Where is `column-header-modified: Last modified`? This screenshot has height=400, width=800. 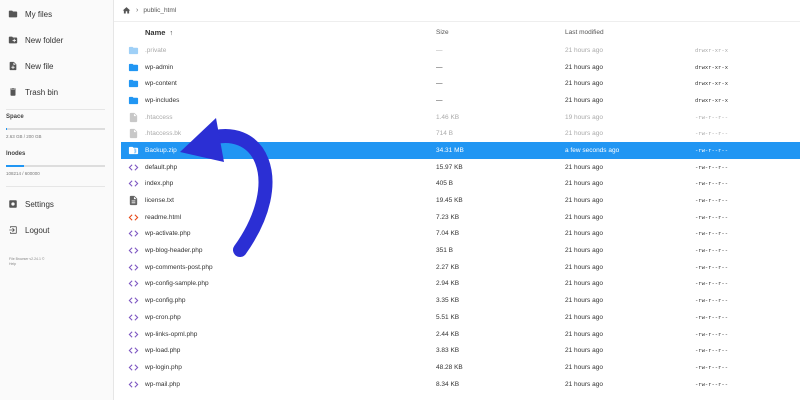
column-header-modified: Last modified is located at coordinates (630, 32).